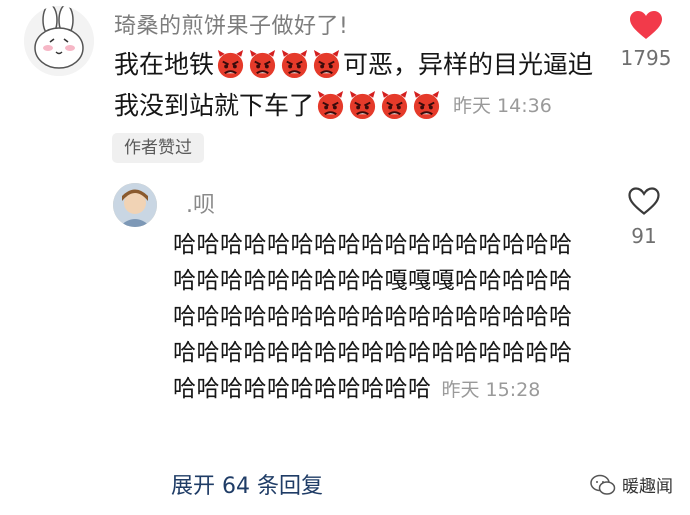 This screenshot has height=515, width=690. What do you see at coordinates (646, 40) in the screenshot?
I see `comment-like-button: 1795` at bounding box center [646, 40].